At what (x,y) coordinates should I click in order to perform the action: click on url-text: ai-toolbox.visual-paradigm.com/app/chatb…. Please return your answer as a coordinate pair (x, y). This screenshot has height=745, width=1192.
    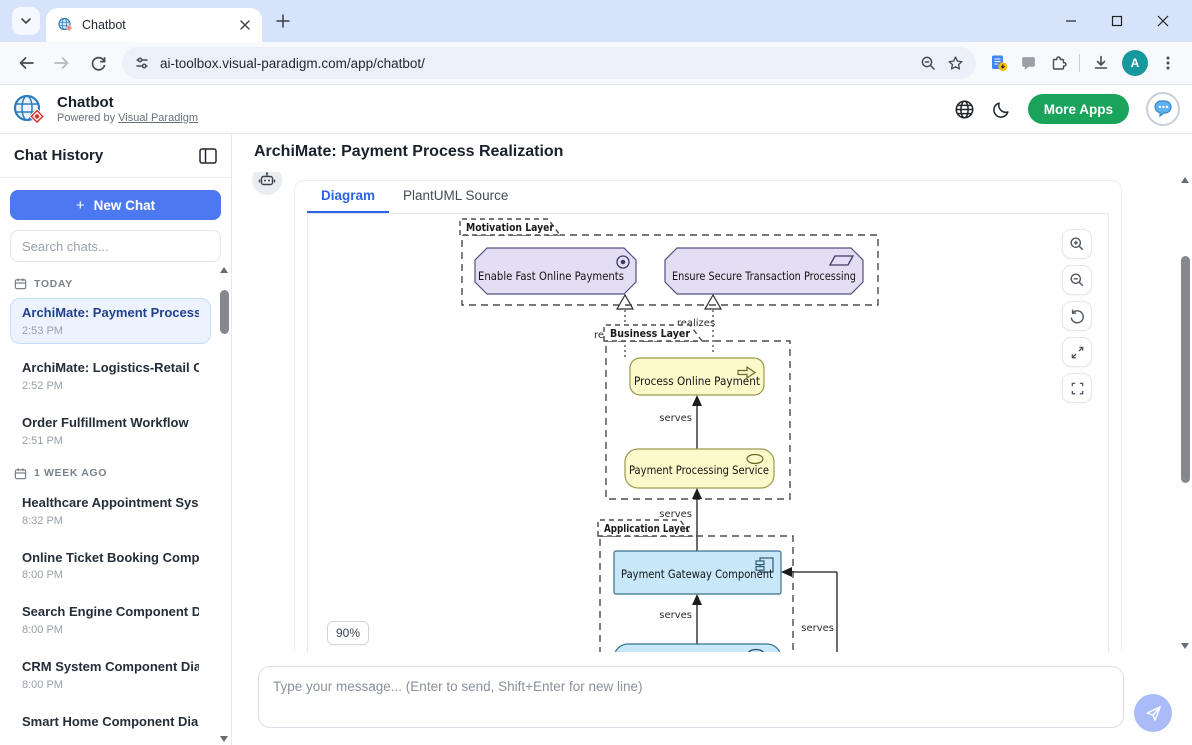
    Looking at the image, I should click on (535, 63).